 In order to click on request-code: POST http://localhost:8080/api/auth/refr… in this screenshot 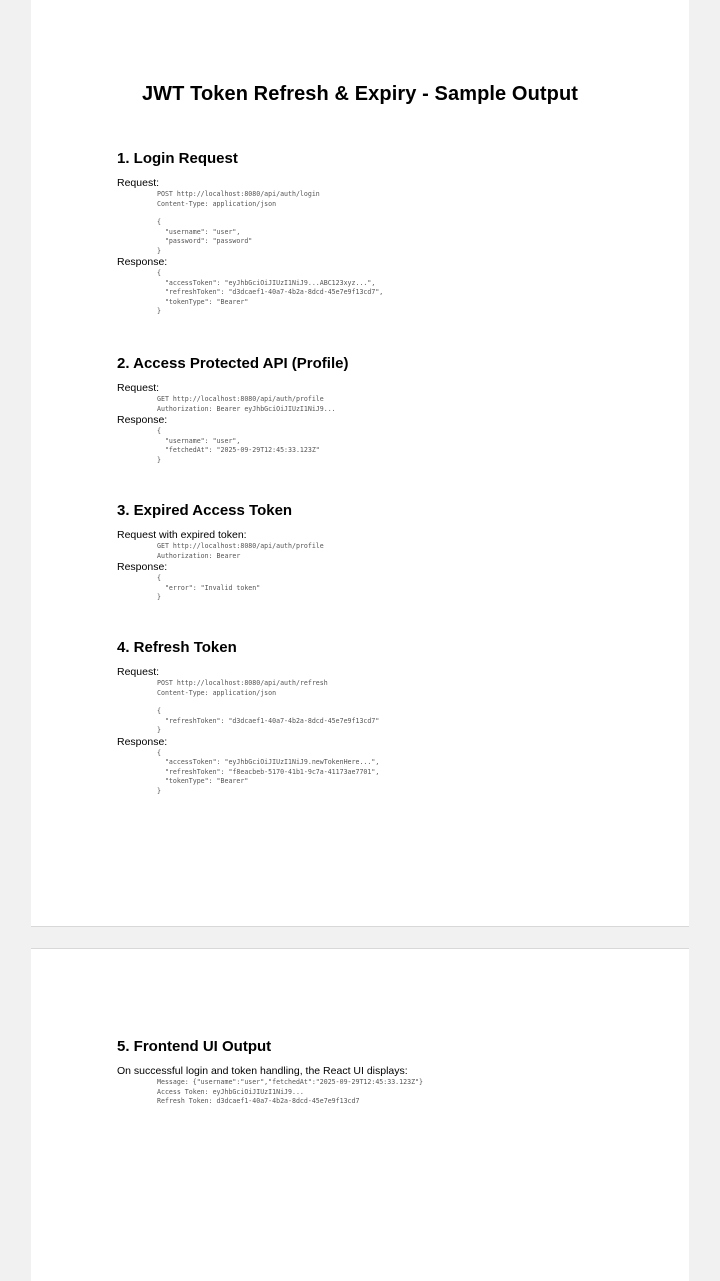, I will do `click(242, 688)`.